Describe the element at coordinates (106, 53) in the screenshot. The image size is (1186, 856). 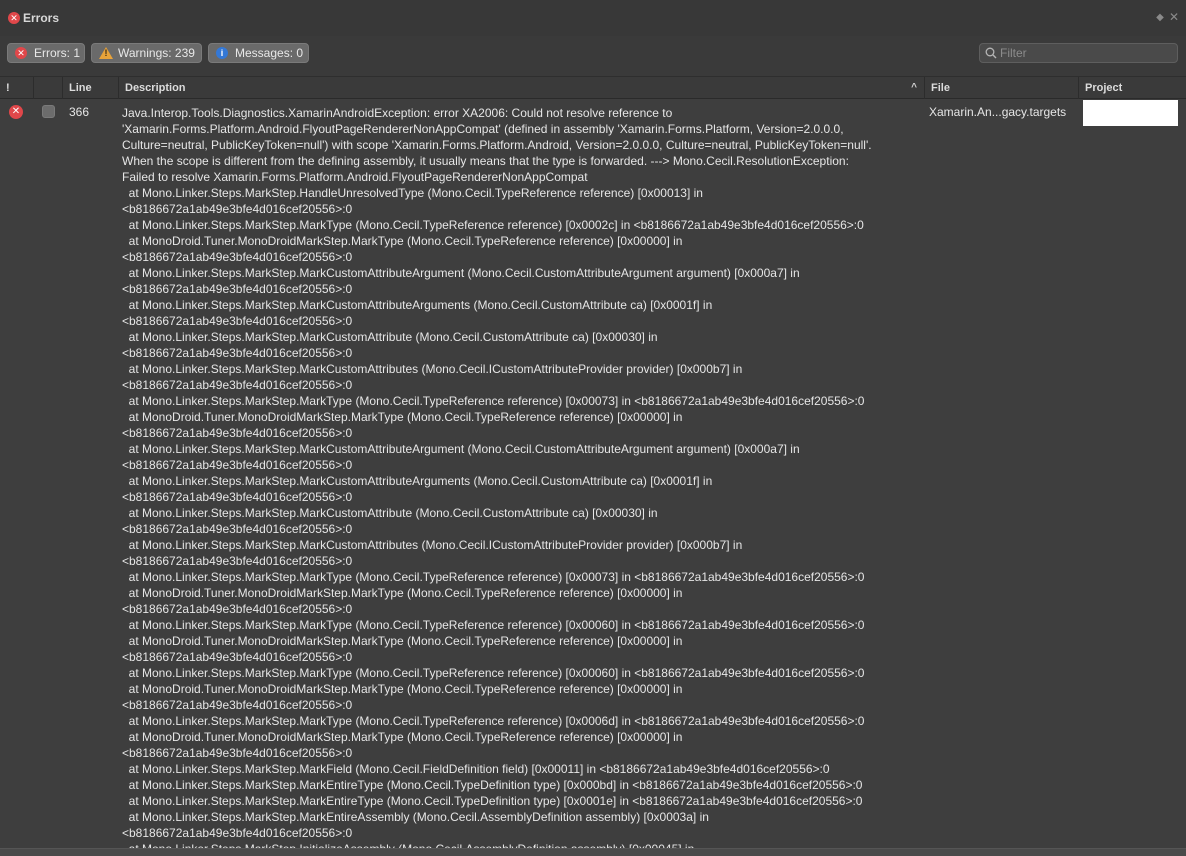
I see `warning-exclamation: !` at that location.